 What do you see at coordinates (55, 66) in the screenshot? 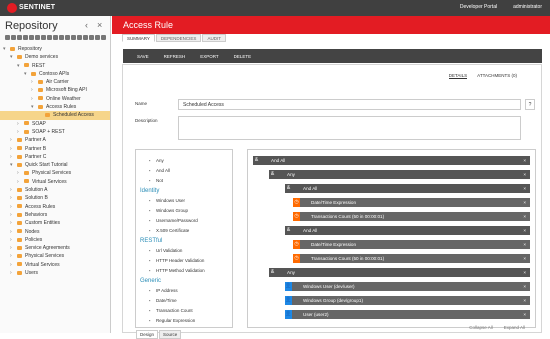
I see `tree-item: ▾ REST` at bounding box center [55, 66].